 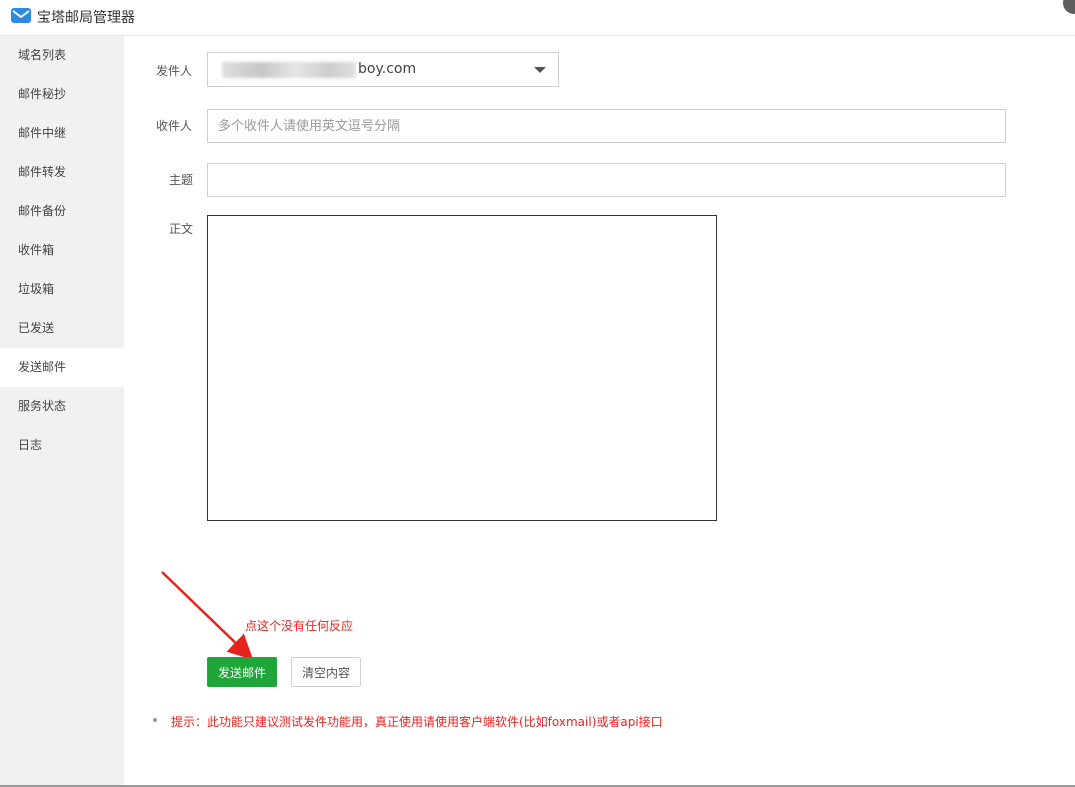 I want to click on mail-icon, so click(x=21, y=15).